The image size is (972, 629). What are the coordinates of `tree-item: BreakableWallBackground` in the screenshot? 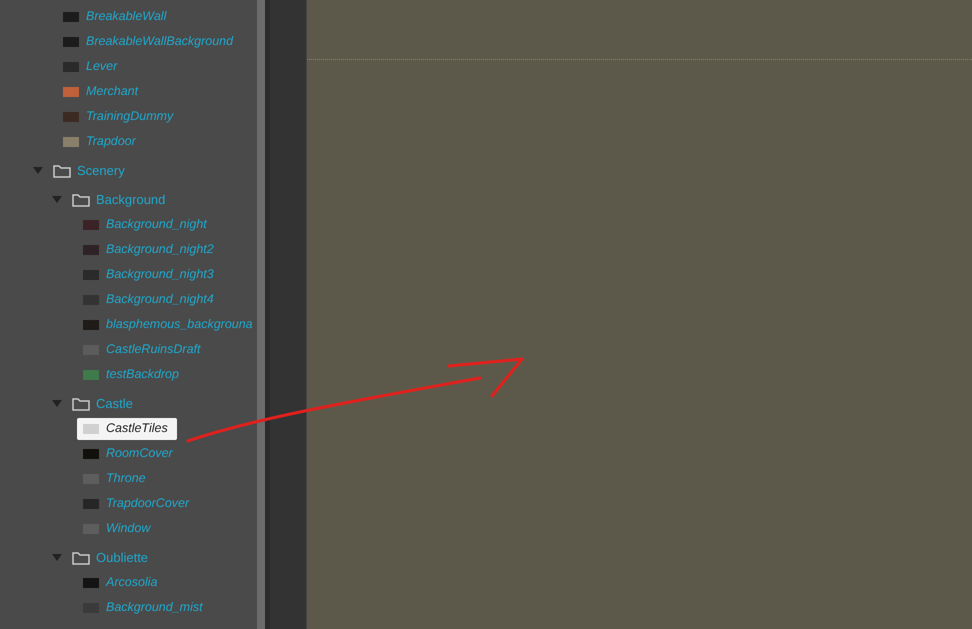 It's located at (149, 41).